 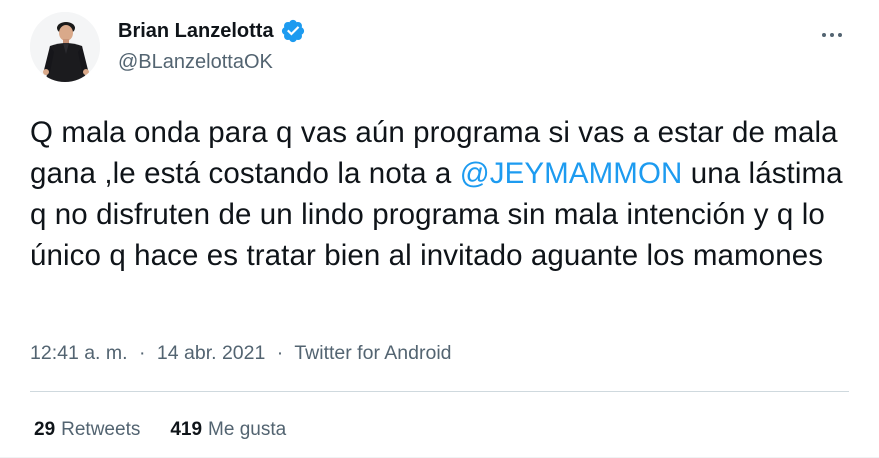 I want to click on likes-stat: 419 Me gusta, so click(x=228, y=430).